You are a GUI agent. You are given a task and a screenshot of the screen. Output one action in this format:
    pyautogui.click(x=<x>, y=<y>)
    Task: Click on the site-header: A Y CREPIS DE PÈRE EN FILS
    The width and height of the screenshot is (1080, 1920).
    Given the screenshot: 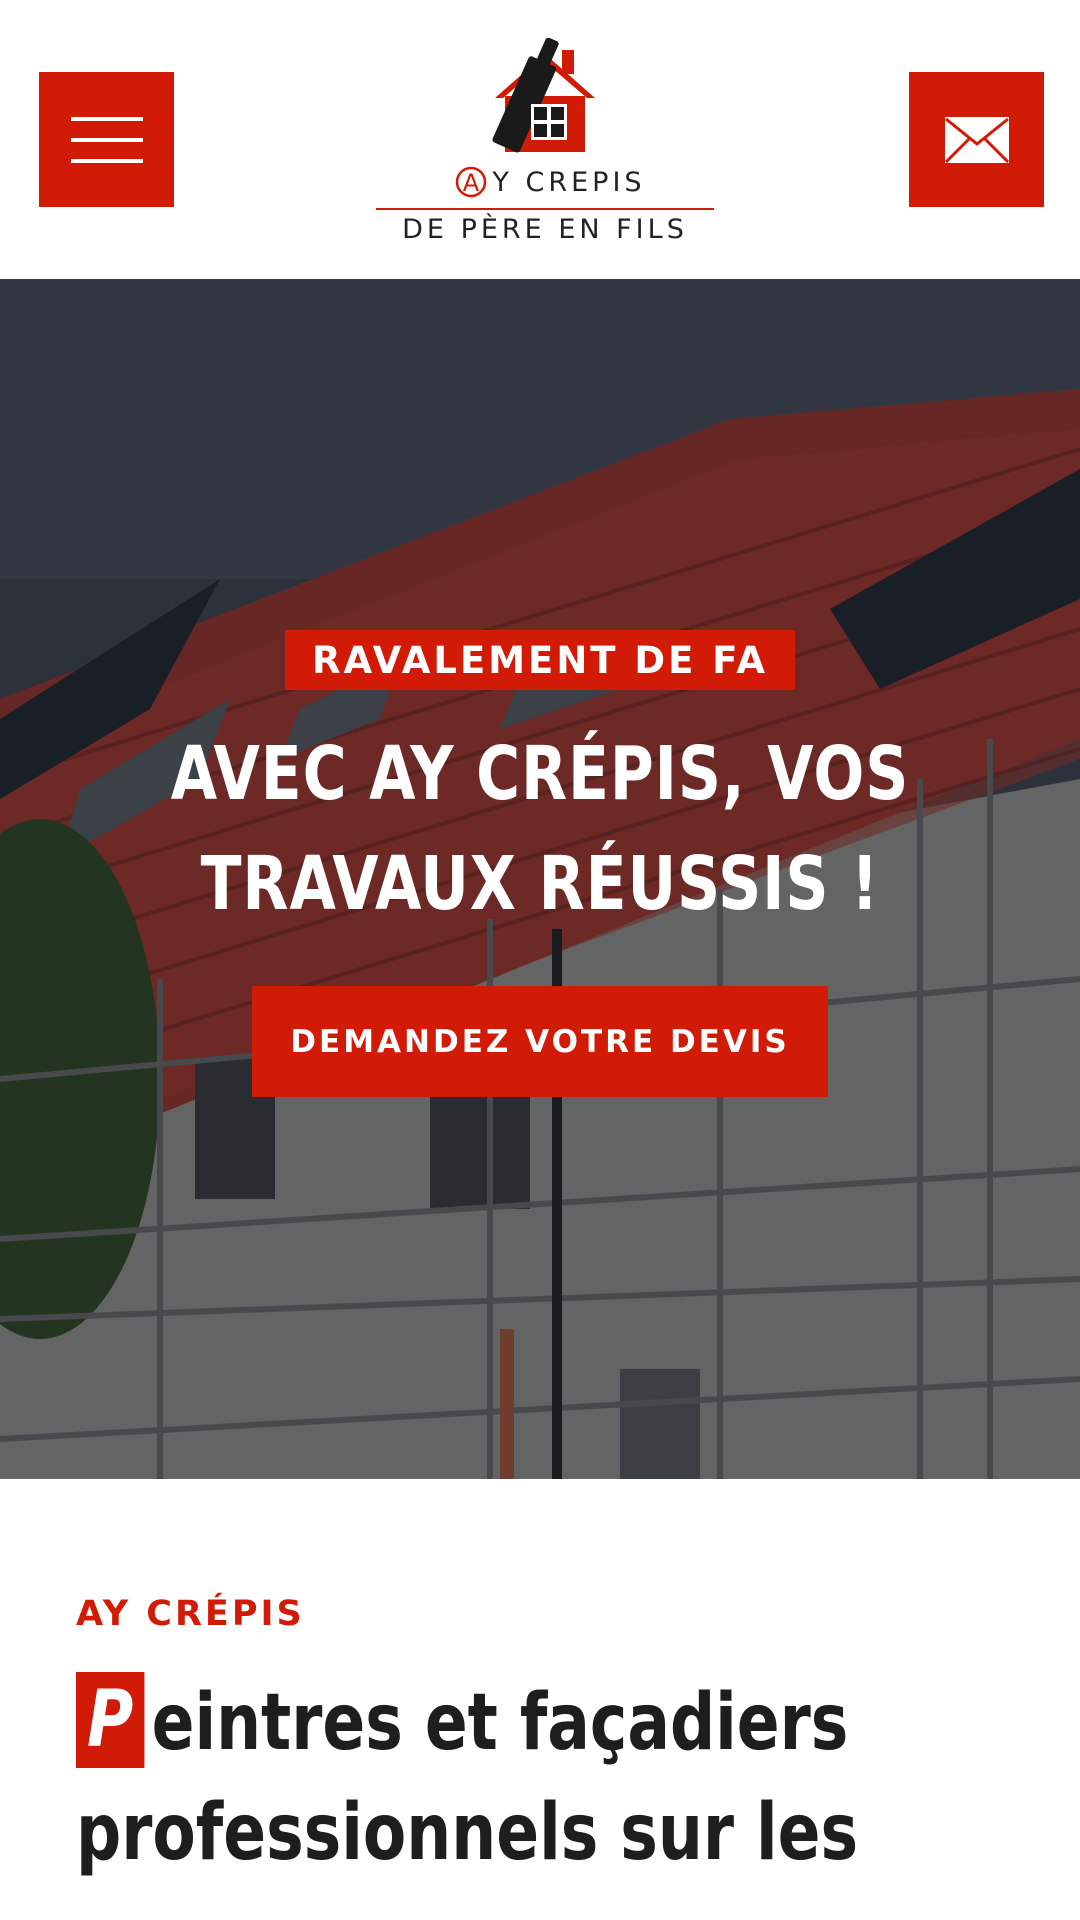 What is the action you would take?
    pyautogui.click(x=540, y=139)
    